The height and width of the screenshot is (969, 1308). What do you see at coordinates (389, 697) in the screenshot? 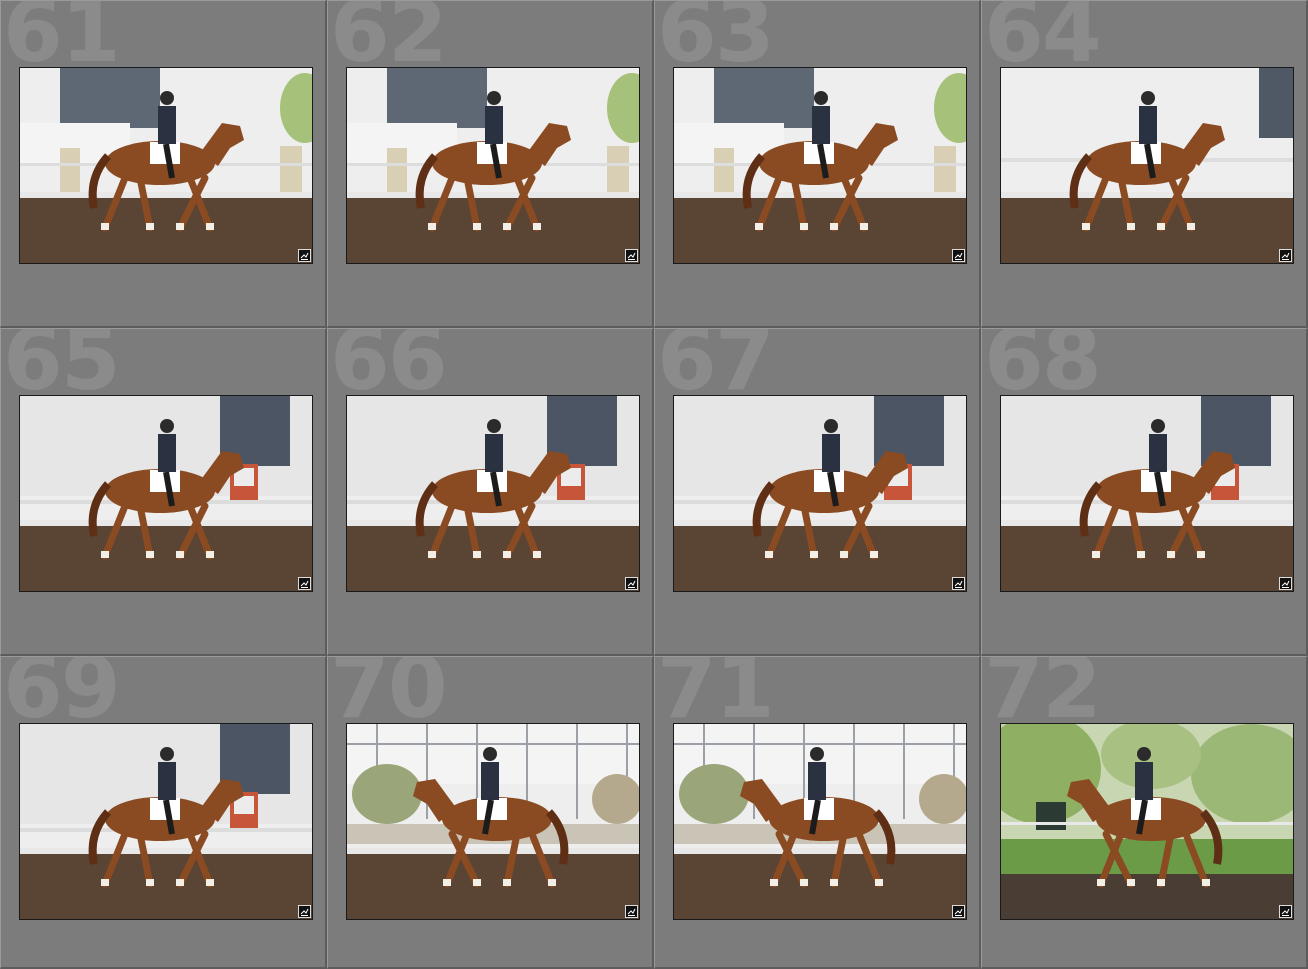
I see `cell-index-number: 70` at bounding box center [389, 697].